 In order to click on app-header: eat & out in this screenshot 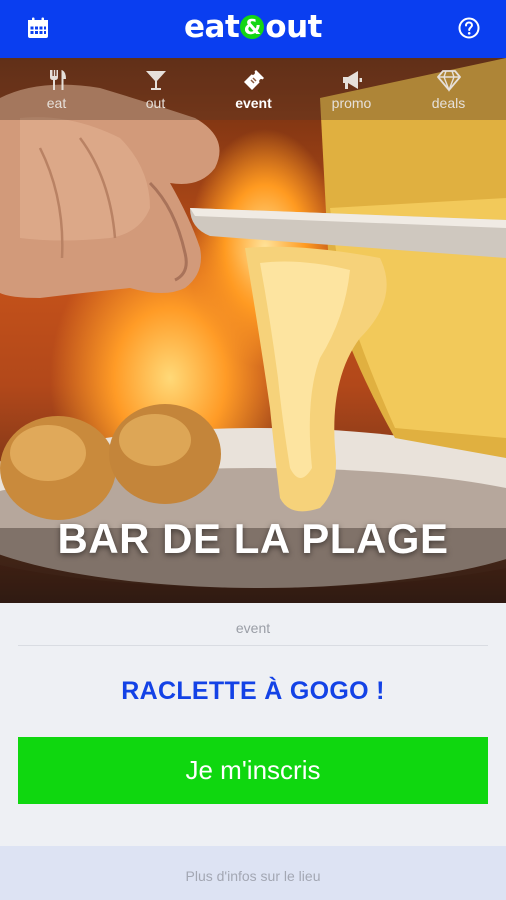, I will do `click(253, 29)`.